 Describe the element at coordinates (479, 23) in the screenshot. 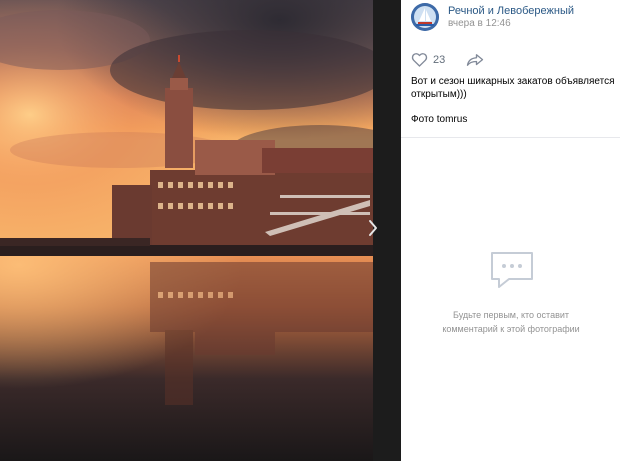

I see `post-time: вчера в 12:46` at that location.